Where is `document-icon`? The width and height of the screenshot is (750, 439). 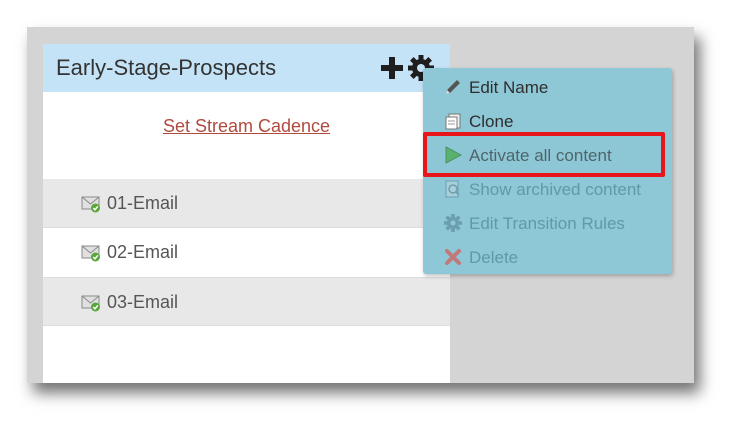
document-icon is located at coordinates (453, 121).